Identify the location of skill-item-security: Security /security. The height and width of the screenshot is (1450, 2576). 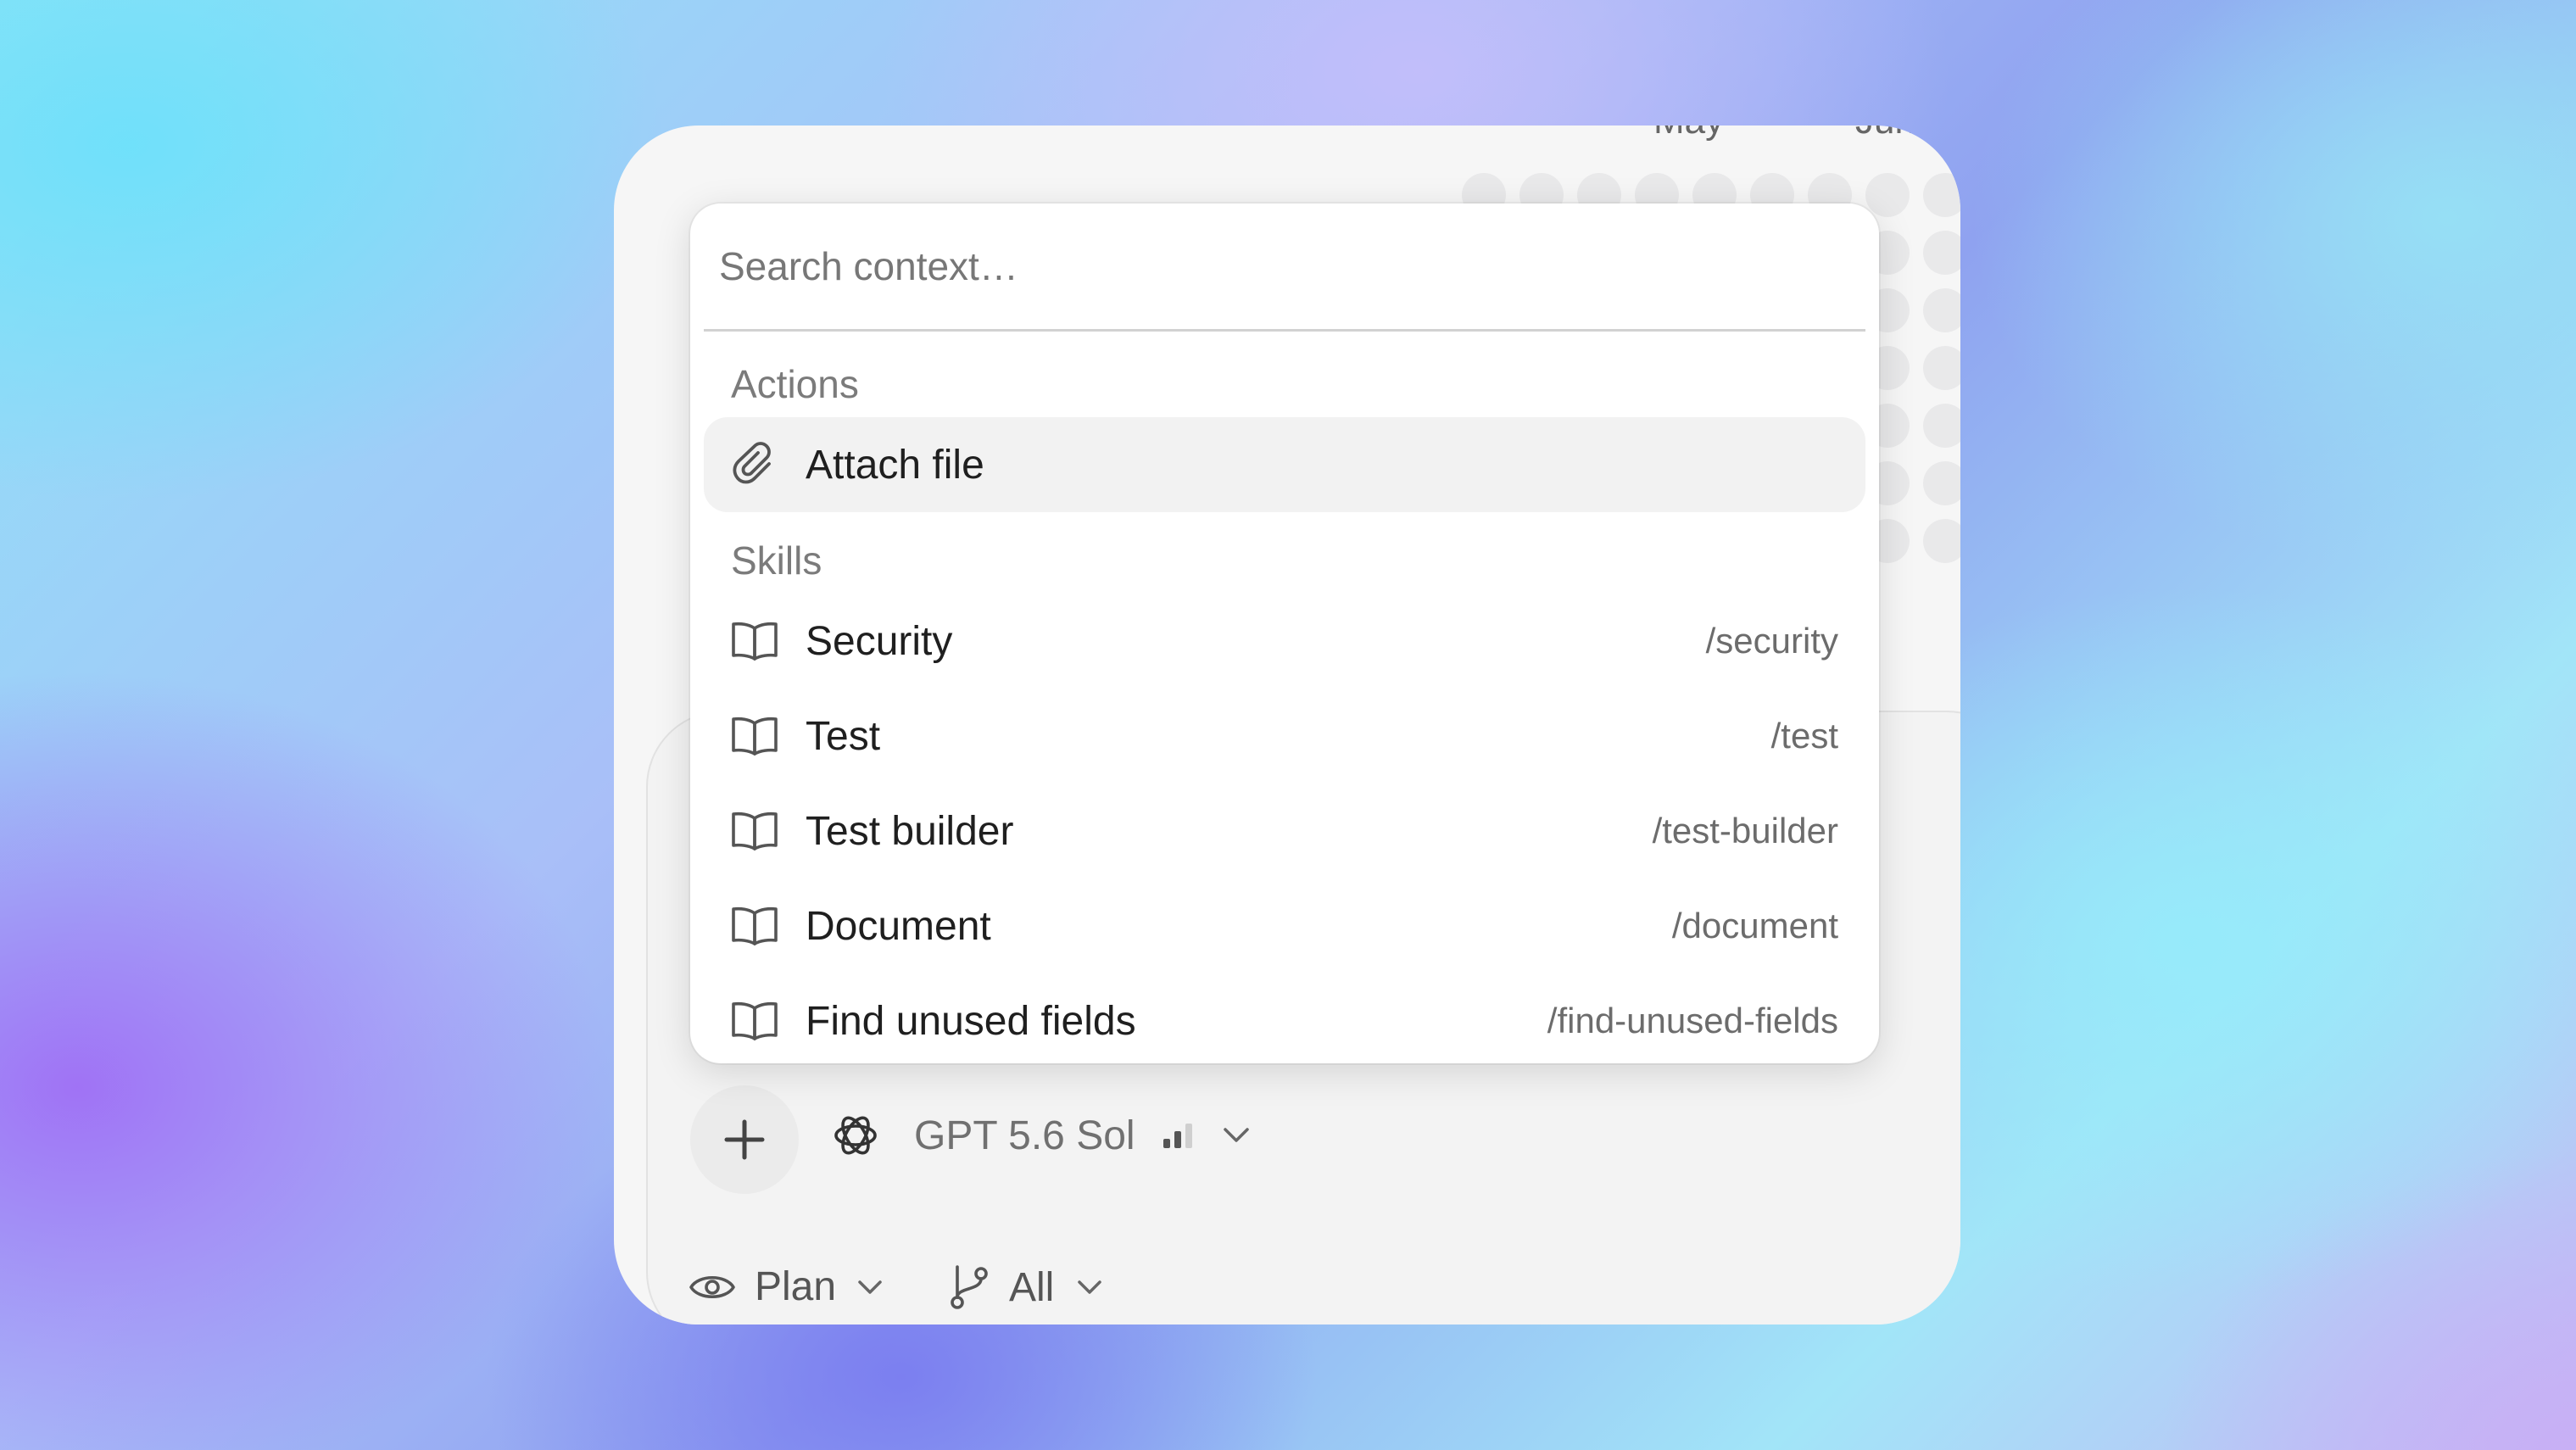
(1284, 641).